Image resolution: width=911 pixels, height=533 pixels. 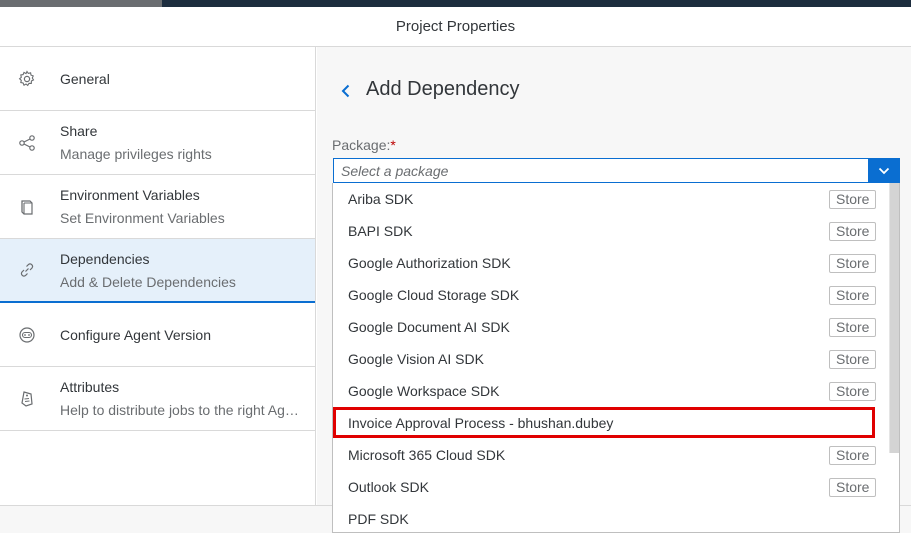 What do you see at coordinates (135, 334) in the screenshot?
I see `sidebar-item-title: Configure Agent Version` at bounding box center [135, 334].